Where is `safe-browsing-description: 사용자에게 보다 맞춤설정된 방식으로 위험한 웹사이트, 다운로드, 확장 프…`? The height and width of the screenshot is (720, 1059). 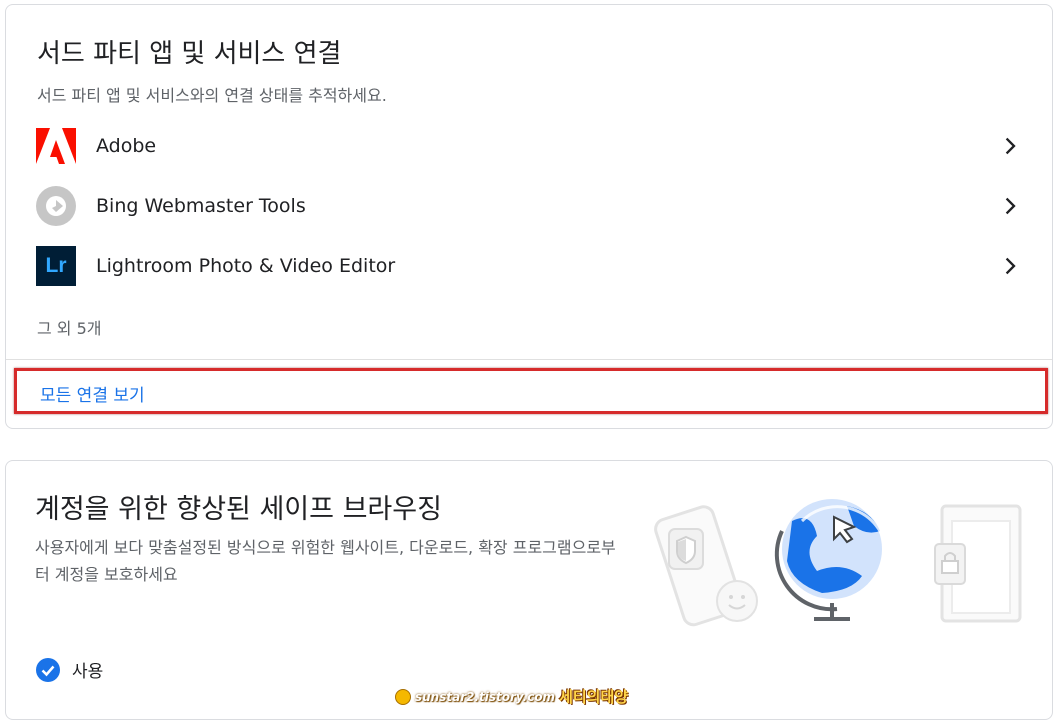
safe-browsing-description: 사용자에게 보다 맞춤설정된 방식으로 위험한 웹사이트, 다운로드, 확장 프… is located at coordinates (325, 561).